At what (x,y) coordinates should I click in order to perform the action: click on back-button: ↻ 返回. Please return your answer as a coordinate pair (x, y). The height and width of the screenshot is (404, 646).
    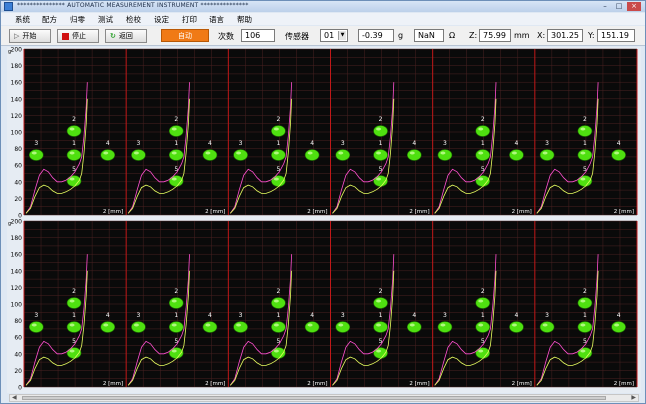
    Looking at the image, I should click on (126, 36).